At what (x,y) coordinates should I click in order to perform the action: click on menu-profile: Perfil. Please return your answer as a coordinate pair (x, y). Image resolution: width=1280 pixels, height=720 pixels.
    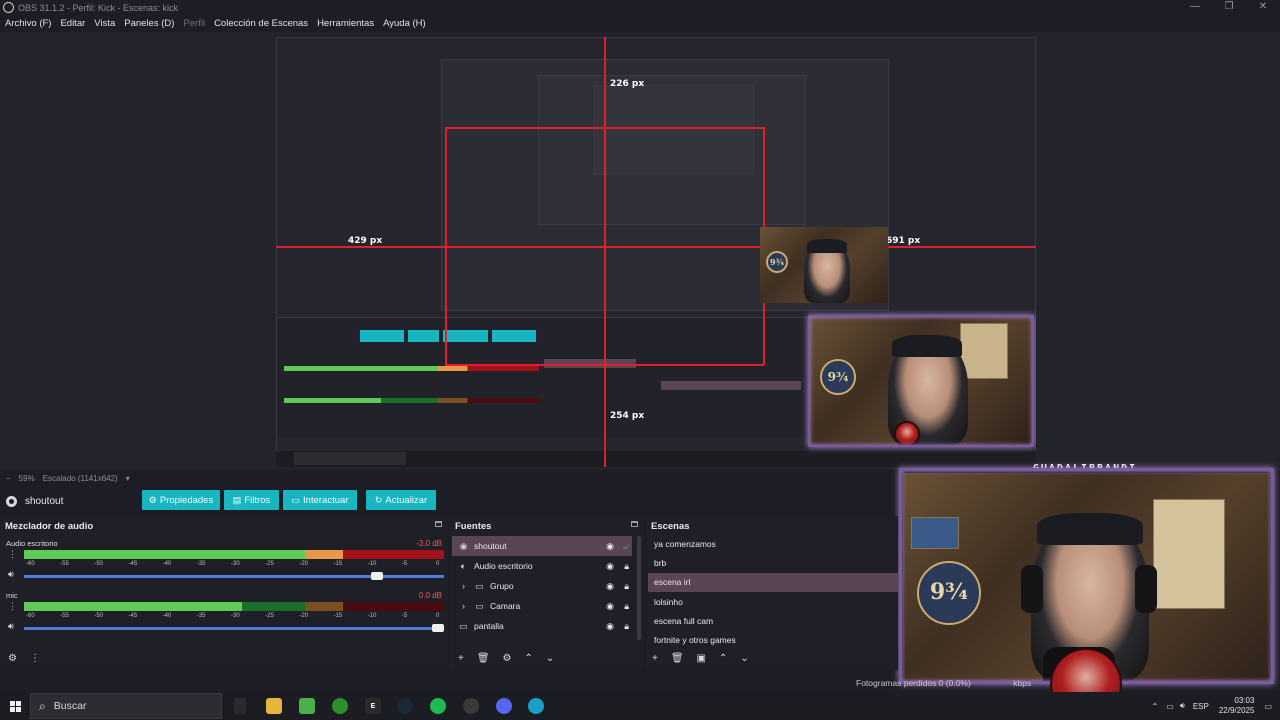
    Looking at the image, I should click on (194, 23).